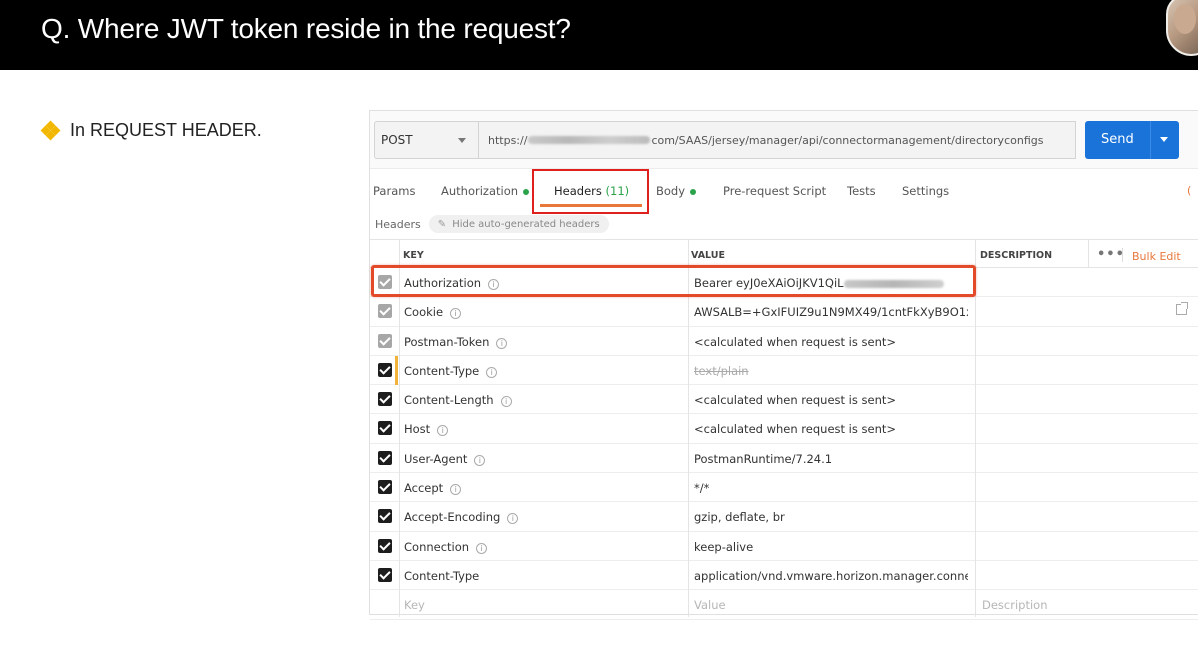 The height and width of the screenshot is (648, 1198). I want to click on header-key-text: Postman-Token, so click(447, 341).